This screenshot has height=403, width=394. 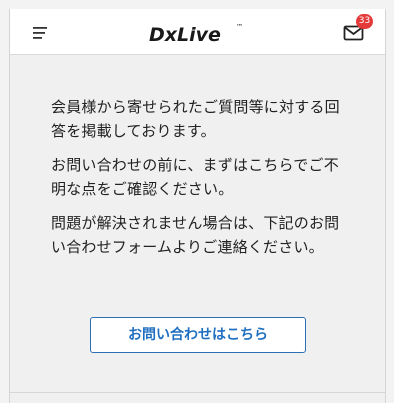 I want to click on intro-paragraph-1: 会員様から寄せられたご質問等に対する回答を掲載しております。, so click(x=195, y=119).